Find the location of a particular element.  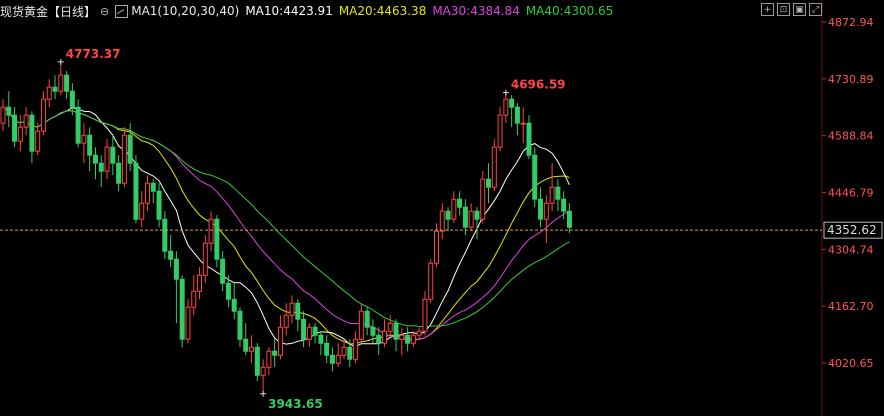

y-tick-label: 4162.70 is located at coordinates (851, 306).